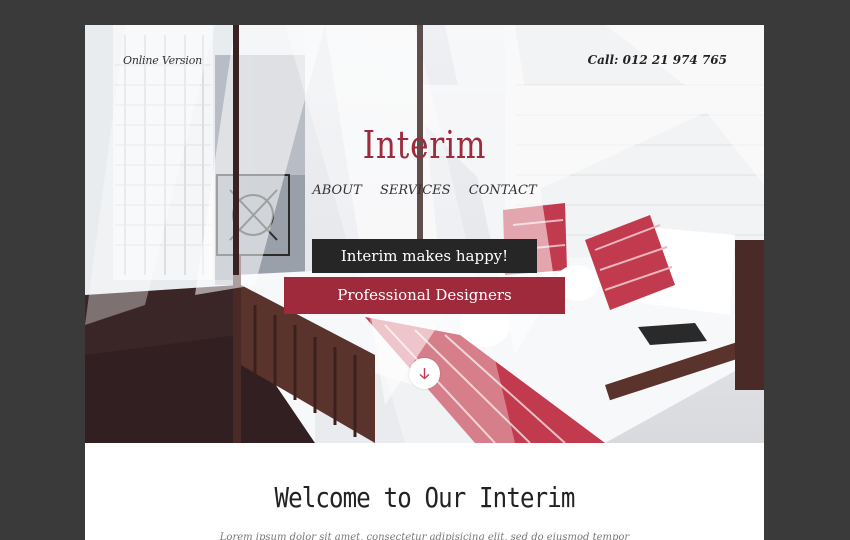 The image size is (850, 540). I want to click on nav-item-services: SERVICES, so click(415, 190).